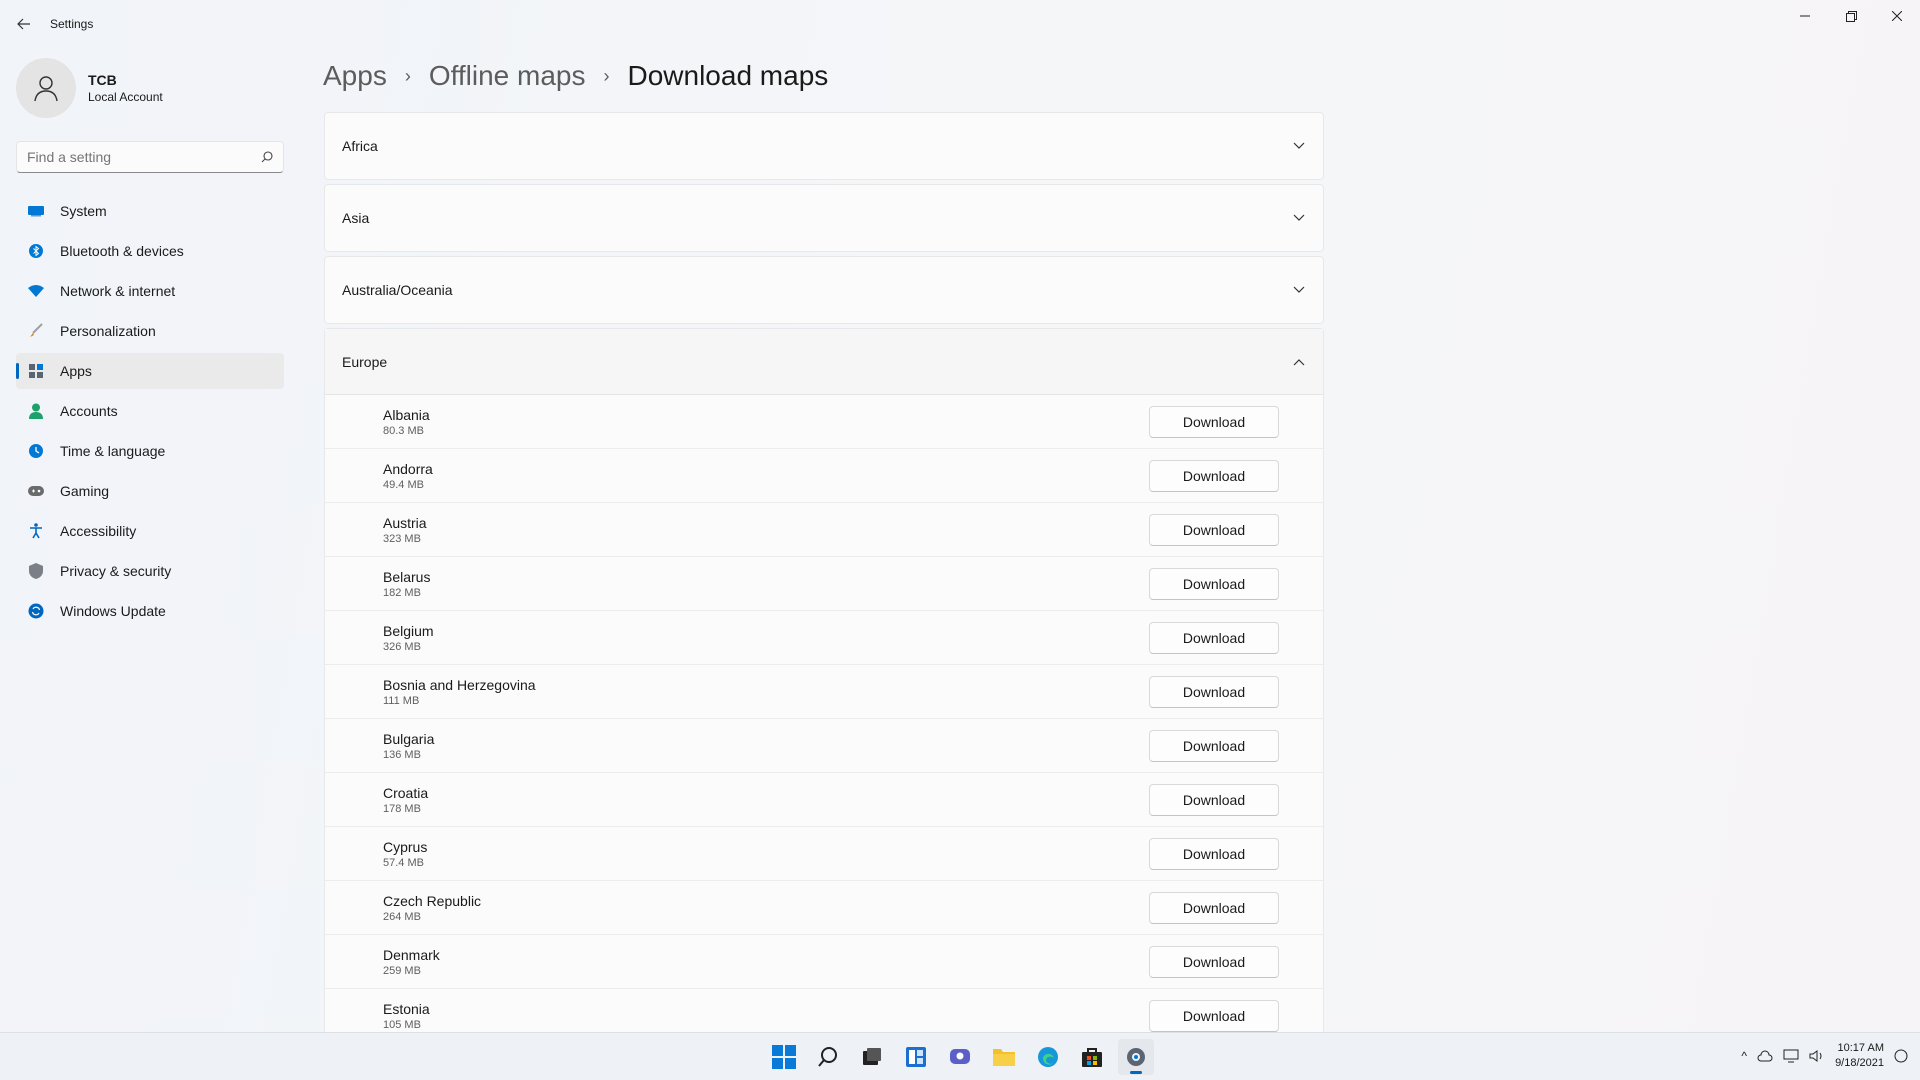 This screenshot has height=1080, width=1920. What do you see at coordinates (150, 251) in the screenshot?
I see `sidebar-item-bluetooth: Bluetooth & devices` at bounding box center [150, 251].